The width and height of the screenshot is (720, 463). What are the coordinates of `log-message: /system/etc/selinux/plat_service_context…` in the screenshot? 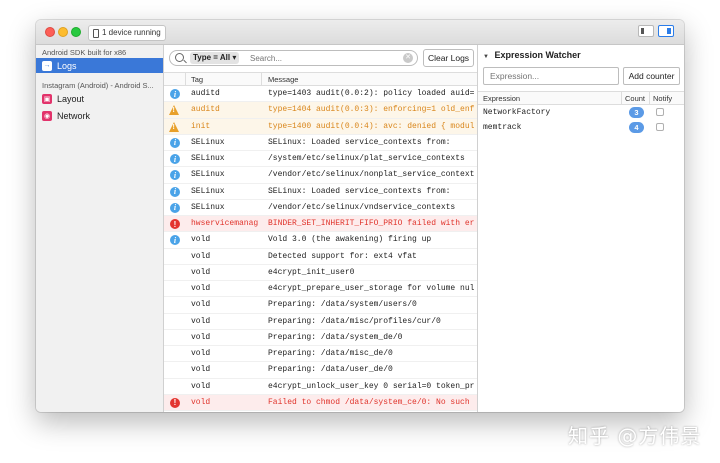 It's located at (366, 158).